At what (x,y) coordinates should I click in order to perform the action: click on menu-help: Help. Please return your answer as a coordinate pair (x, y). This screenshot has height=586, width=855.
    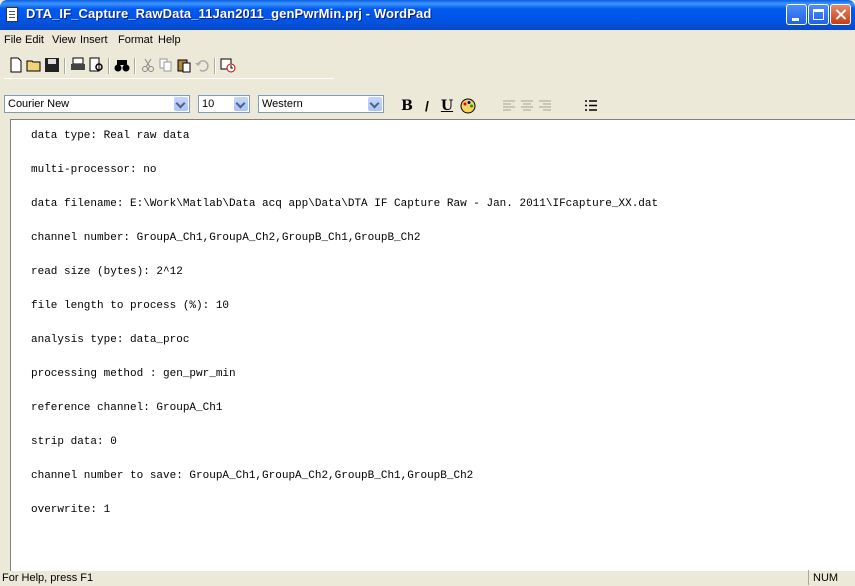
    Looking at the image, I should click on (169, 40).